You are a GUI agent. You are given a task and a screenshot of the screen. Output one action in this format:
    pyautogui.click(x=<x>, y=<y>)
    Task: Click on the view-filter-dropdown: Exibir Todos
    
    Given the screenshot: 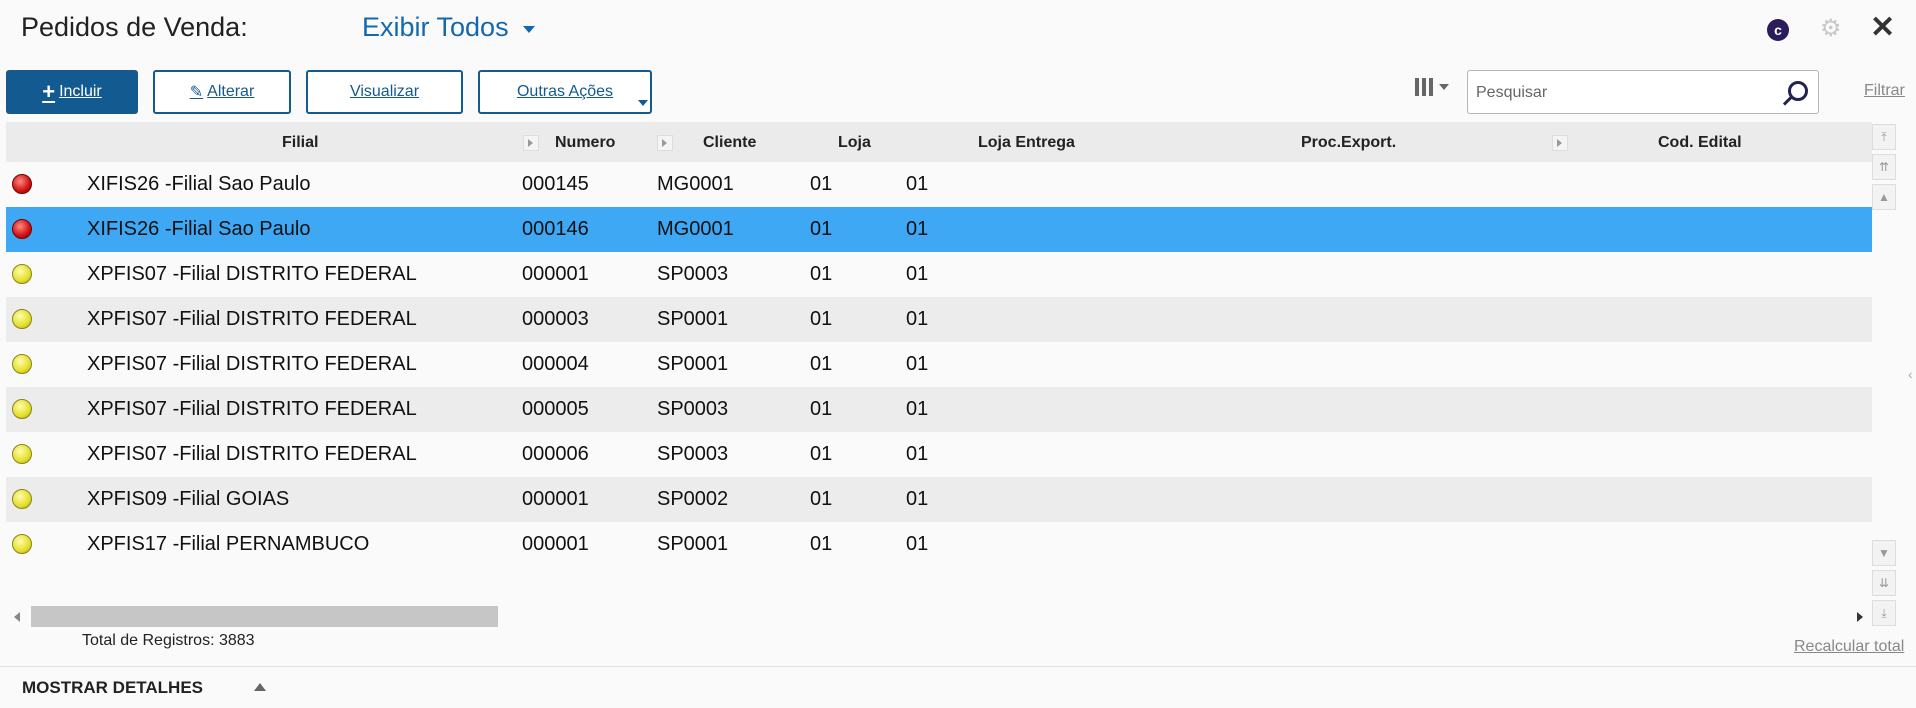 What is the action you would take?
    pyautogui.click(x=448, y=27)
    